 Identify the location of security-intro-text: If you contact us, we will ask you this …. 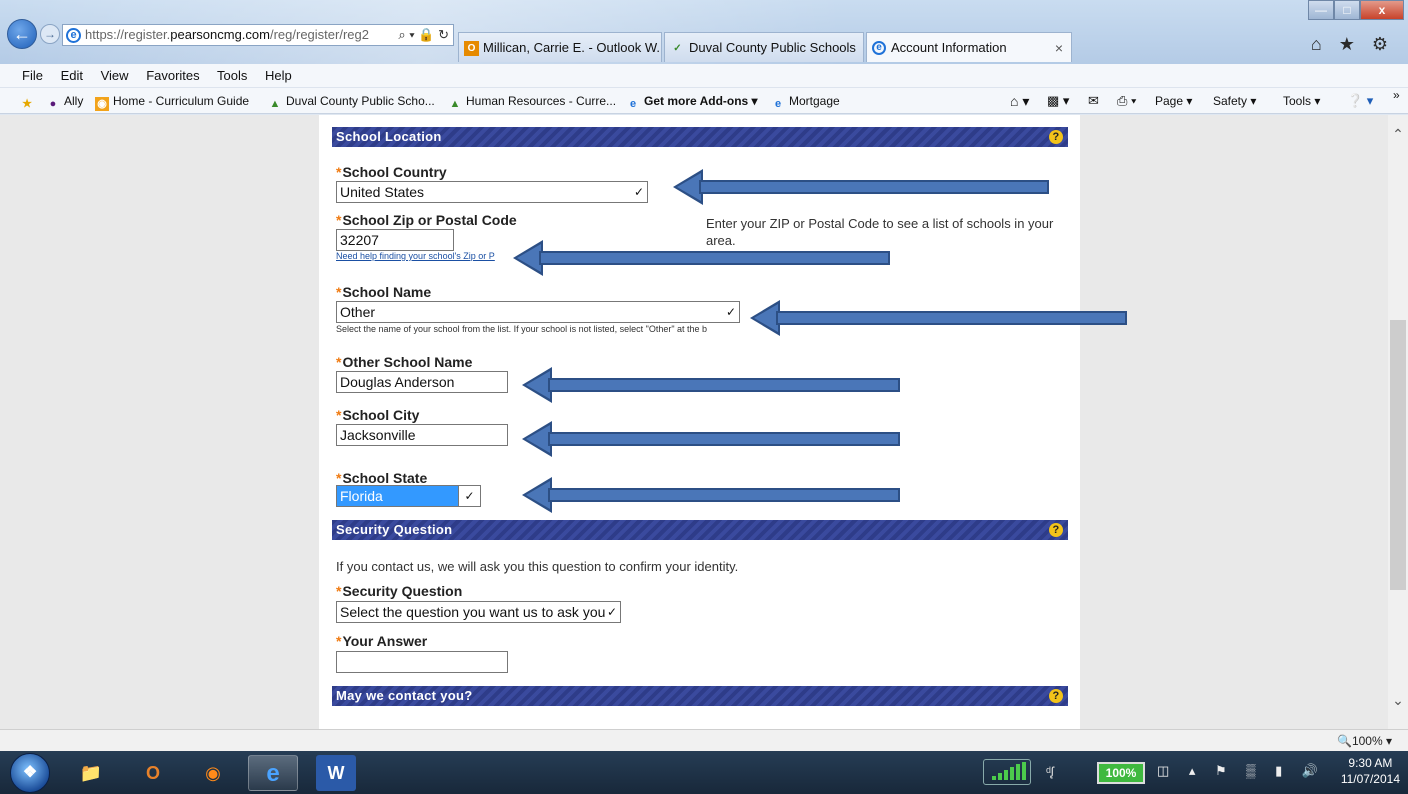
(537, 566).